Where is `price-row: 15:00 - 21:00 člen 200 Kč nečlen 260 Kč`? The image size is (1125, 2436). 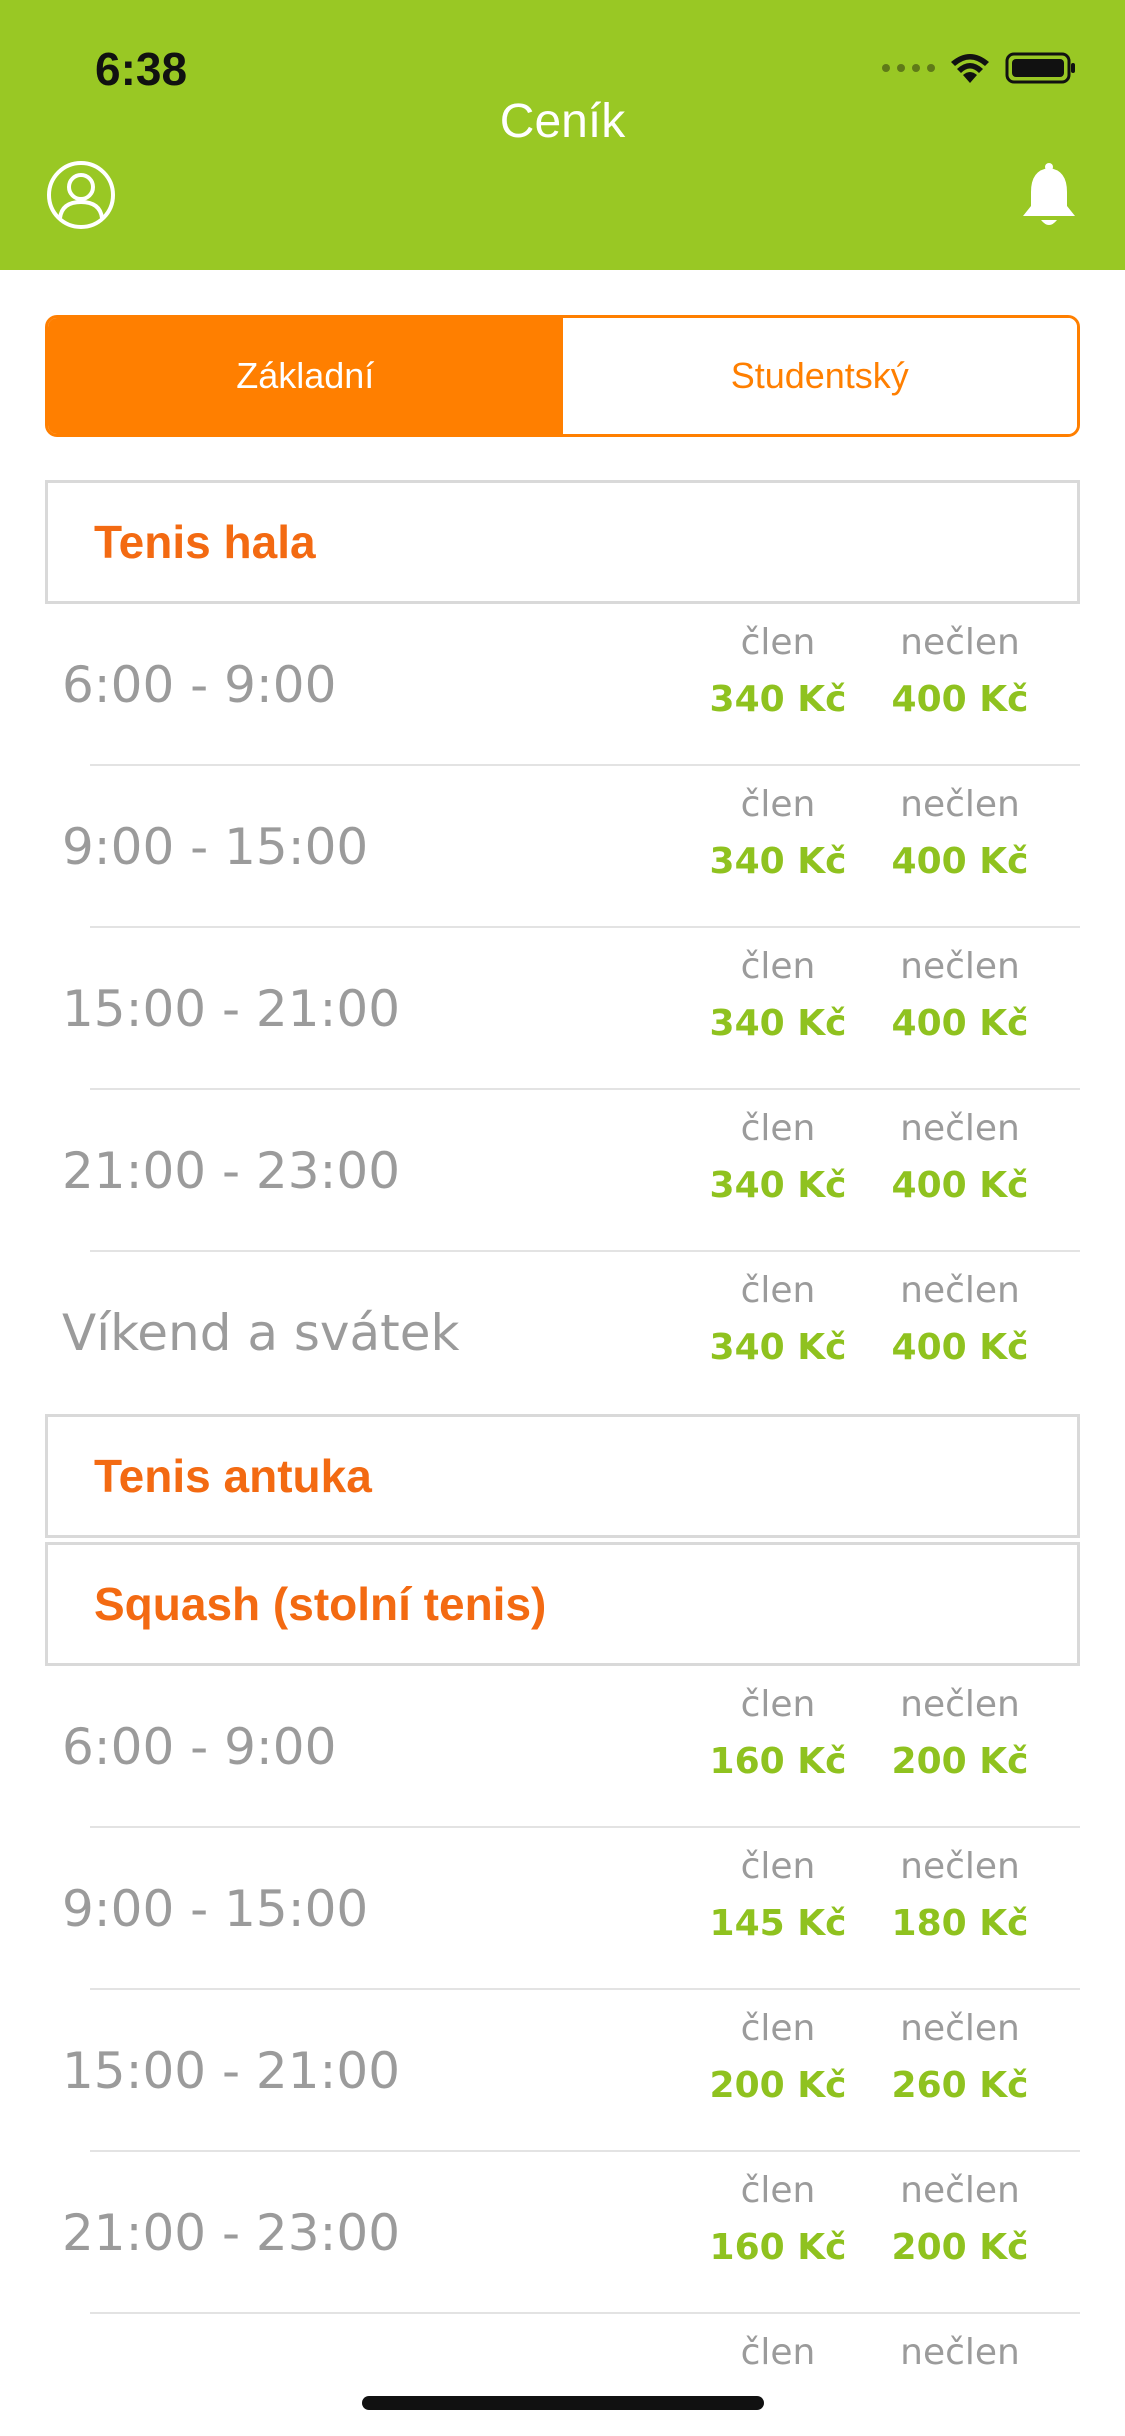 price-row: 15:00 - 21:00 člen 200 Kč nečlen 260 Kč is located at coordinates (562, 2071).